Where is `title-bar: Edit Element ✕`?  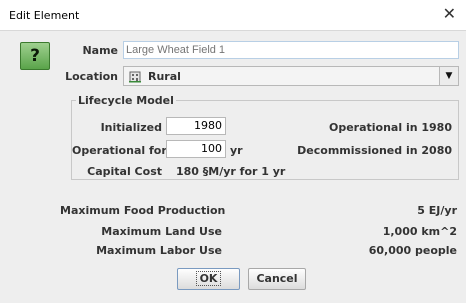 title-bar: Edit Element ✕ is located at coordinates (233, 15).